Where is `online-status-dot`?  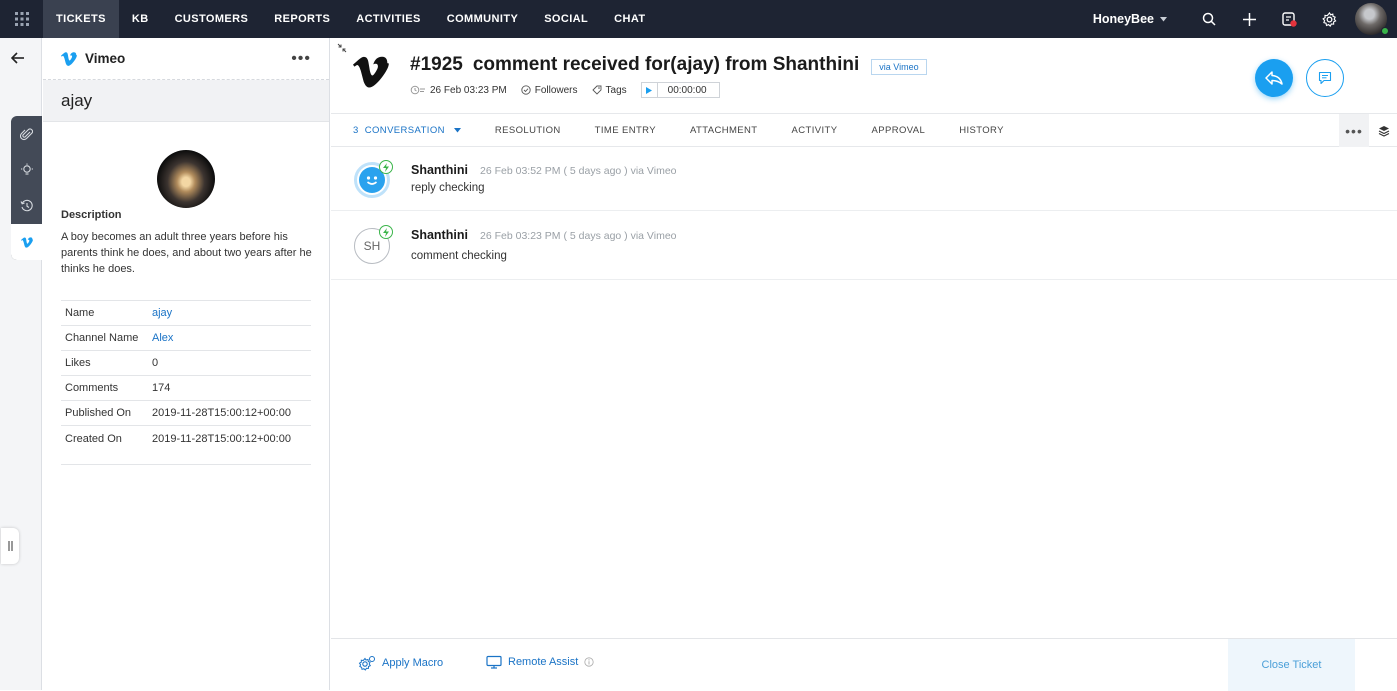
online-status-dot is located at coordinates (1385, 31).